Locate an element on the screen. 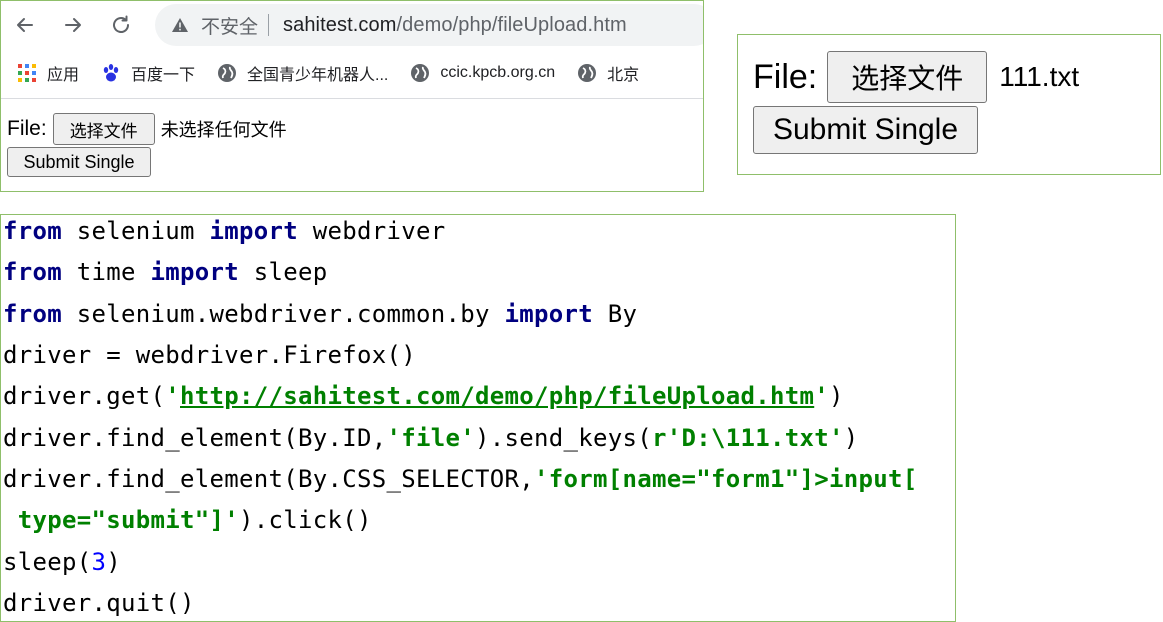 The width and height of the screenshot is (1163, 622). bookmark-baidu: 百度一下 is located at coordinates (148, 73).